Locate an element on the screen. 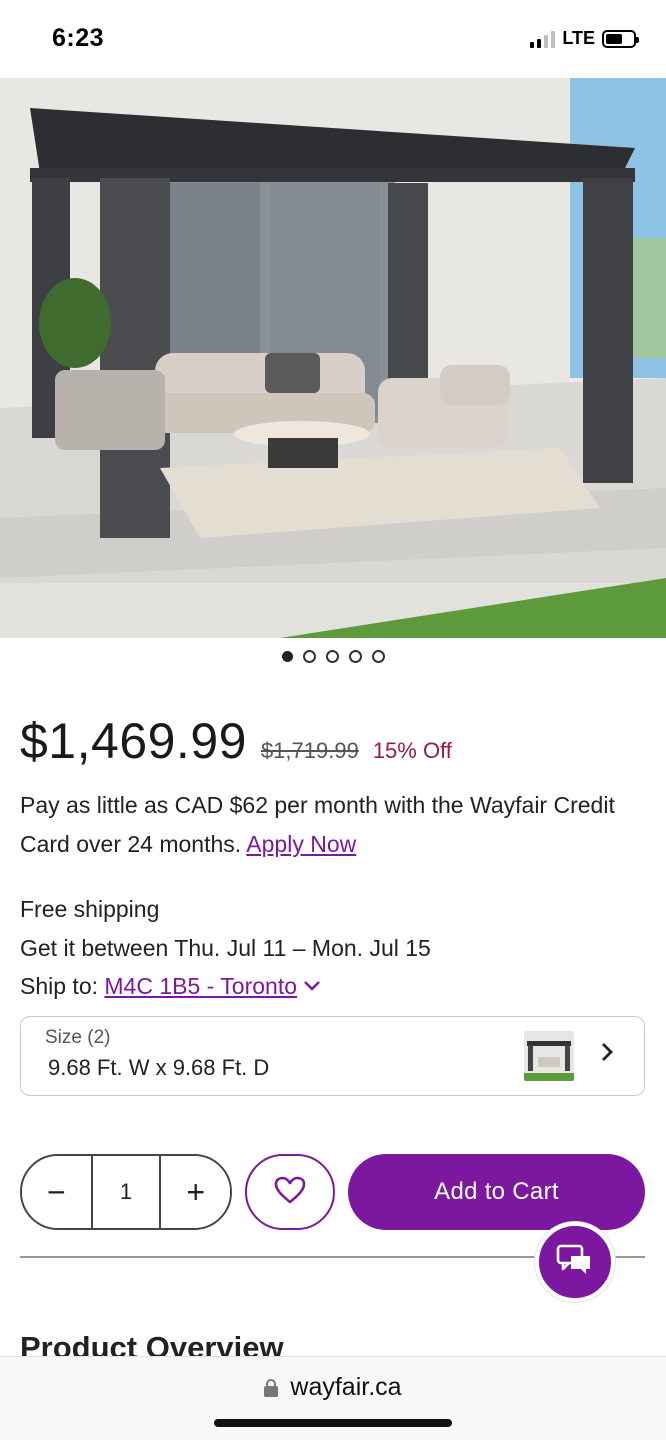  chevron-down-icon is located at coordinates (312, 986).